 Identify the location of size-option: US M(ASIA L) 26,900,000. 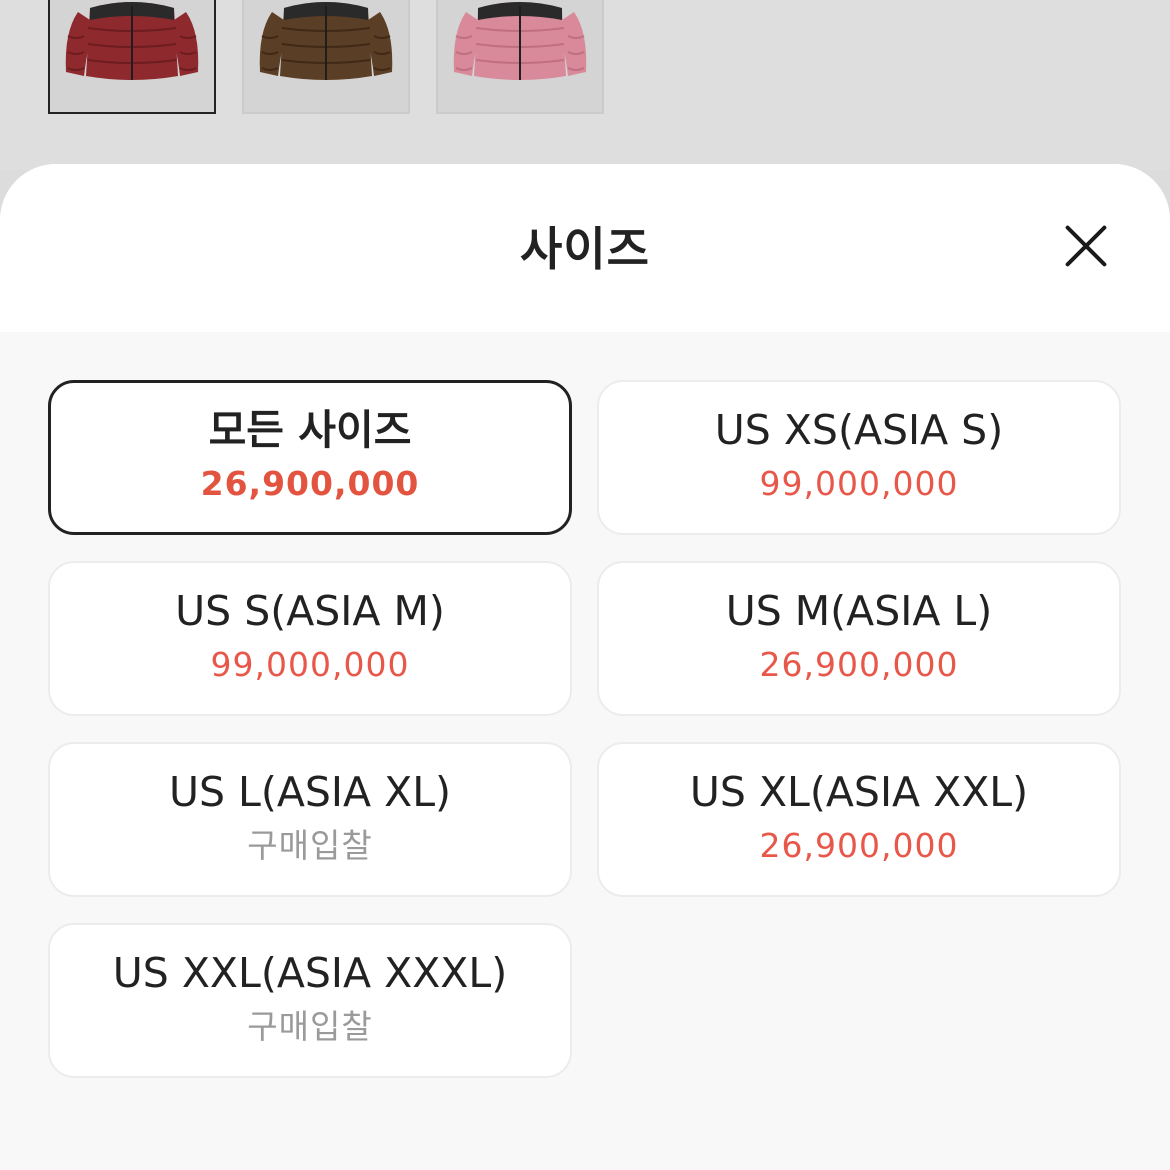
(859, 638).